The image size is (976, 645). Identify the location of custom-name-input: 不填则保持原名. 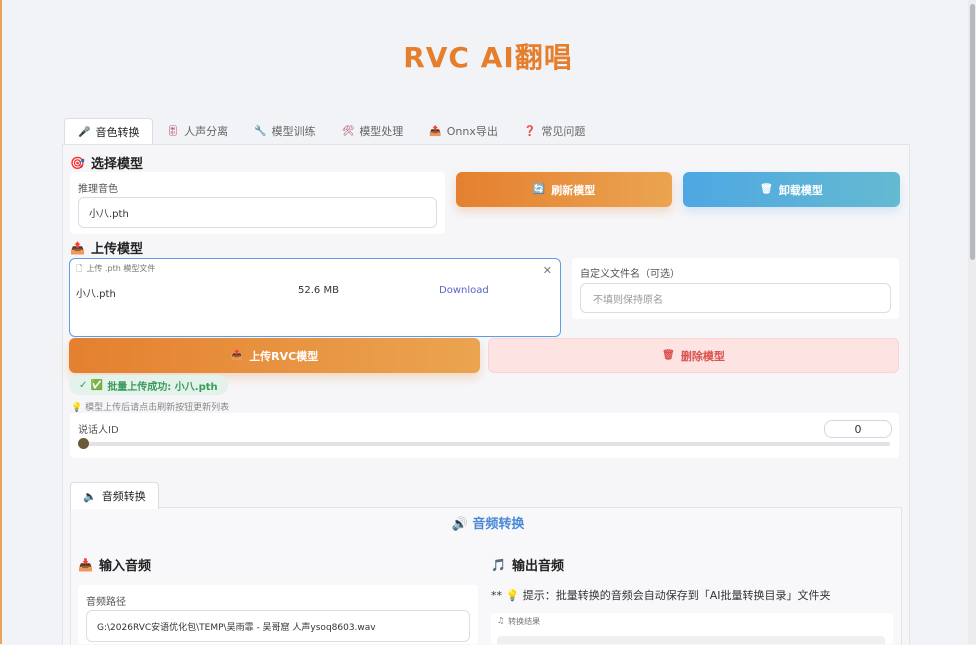
(735, 298).